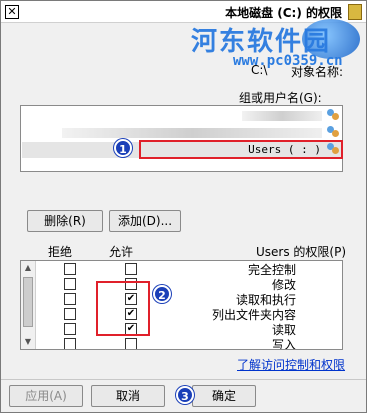 This screenshot has height=413, width=367. What do you see at coordinates (189, 269) in the screenshot?
I see `permission-row: 完全控制` at bounding box center [189, 269].